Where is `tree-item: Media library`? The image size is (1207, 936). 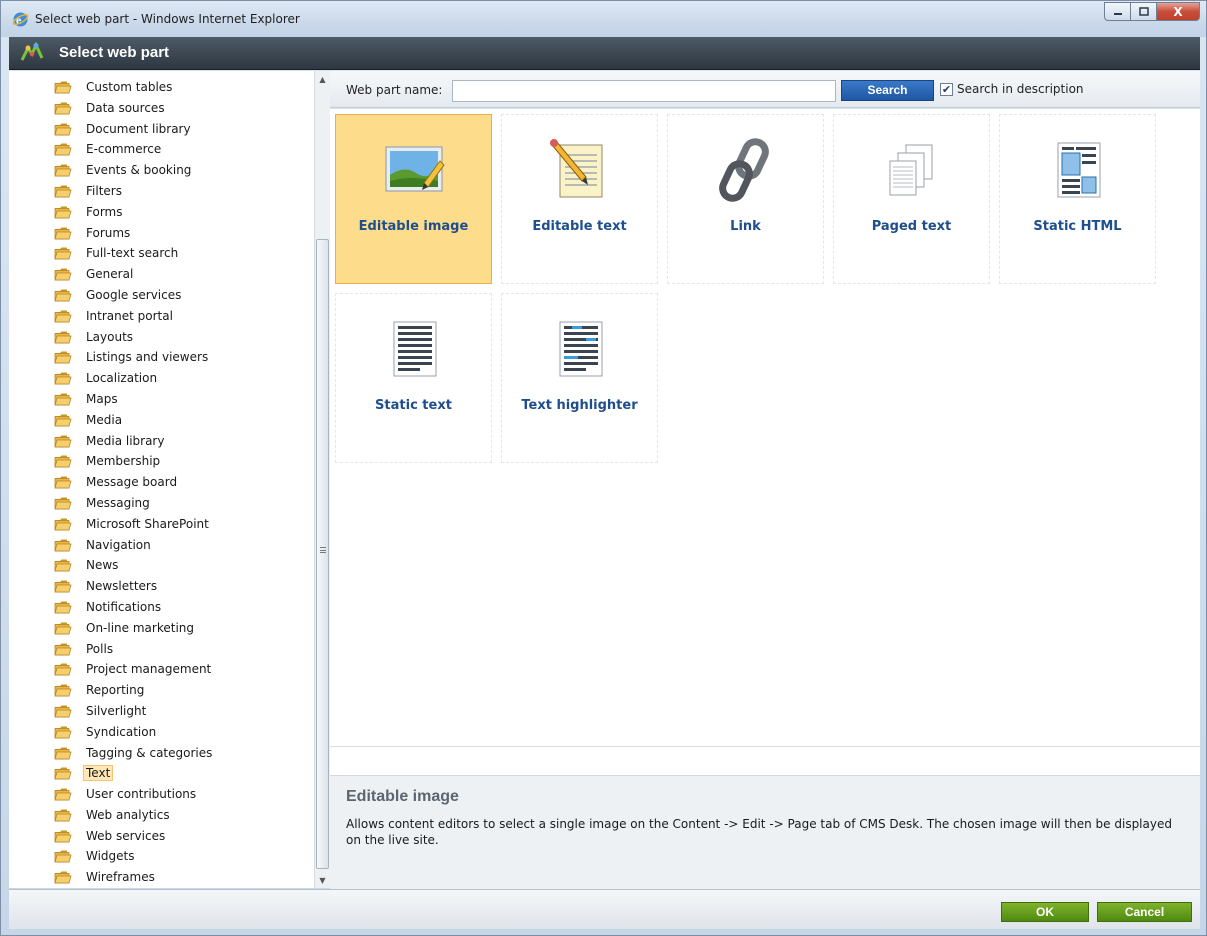 tree-item: Media library is located at coordinates (162, 441).